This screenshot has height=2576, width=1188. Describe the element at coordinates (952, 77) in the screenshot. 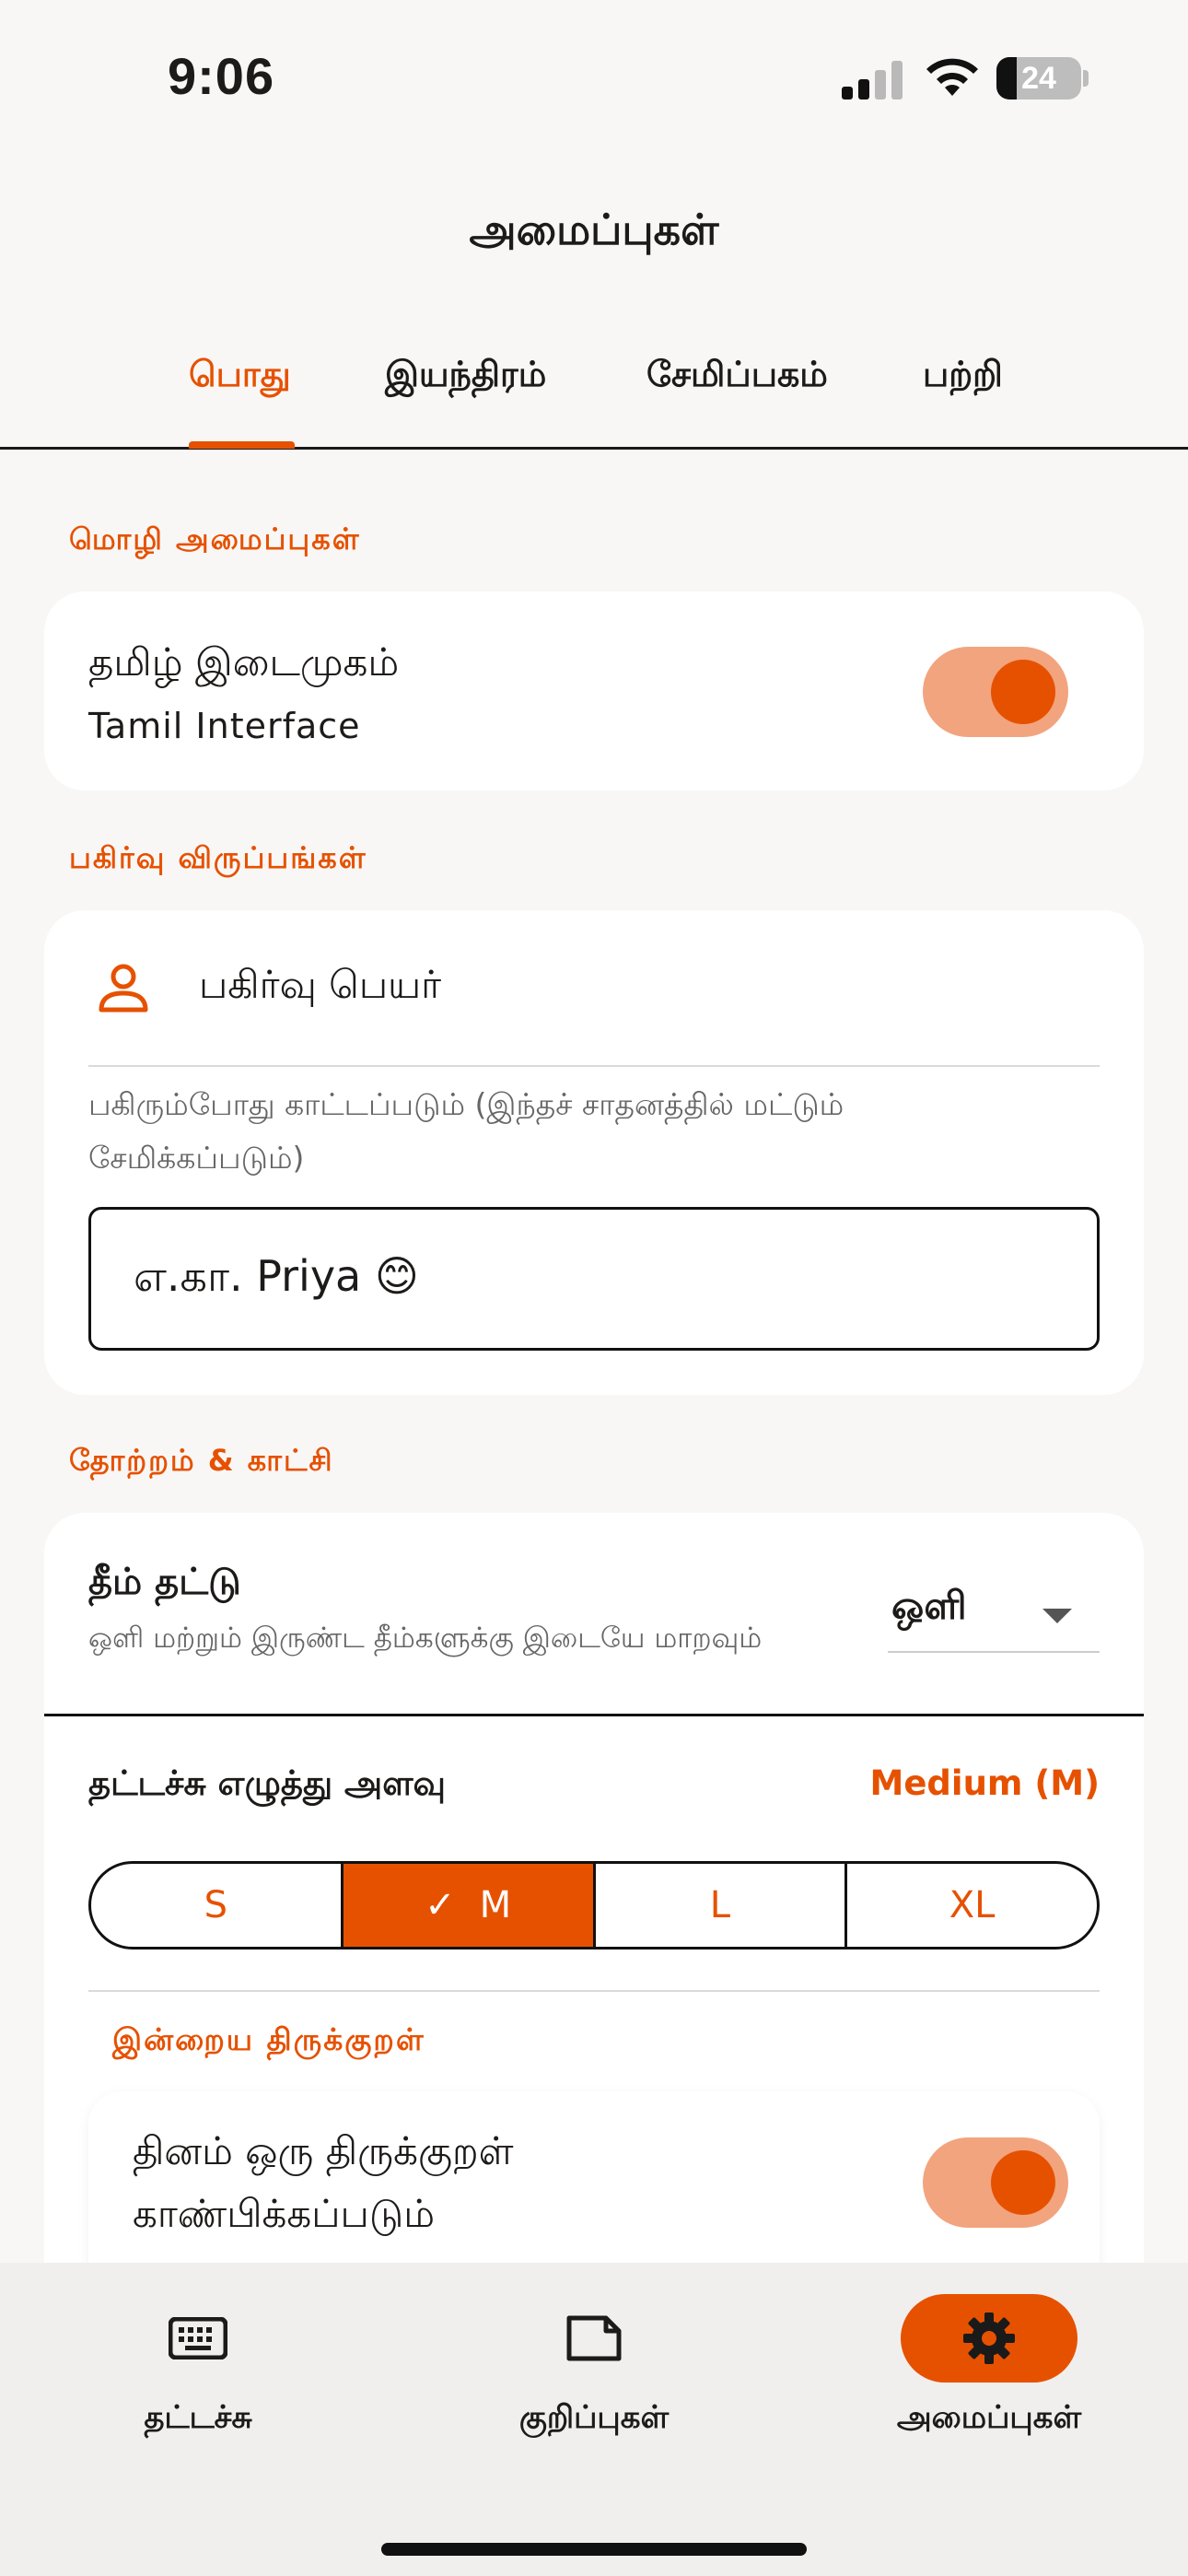

I see `wifi-icon` at that location.